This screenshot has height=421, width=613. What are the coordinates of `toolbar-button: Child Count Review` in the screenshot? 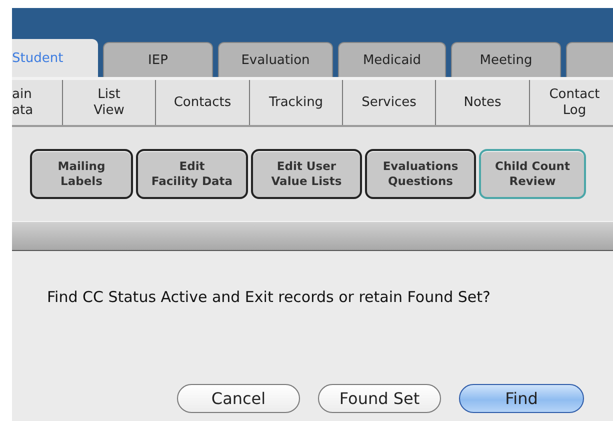 It's located at (532, 174).